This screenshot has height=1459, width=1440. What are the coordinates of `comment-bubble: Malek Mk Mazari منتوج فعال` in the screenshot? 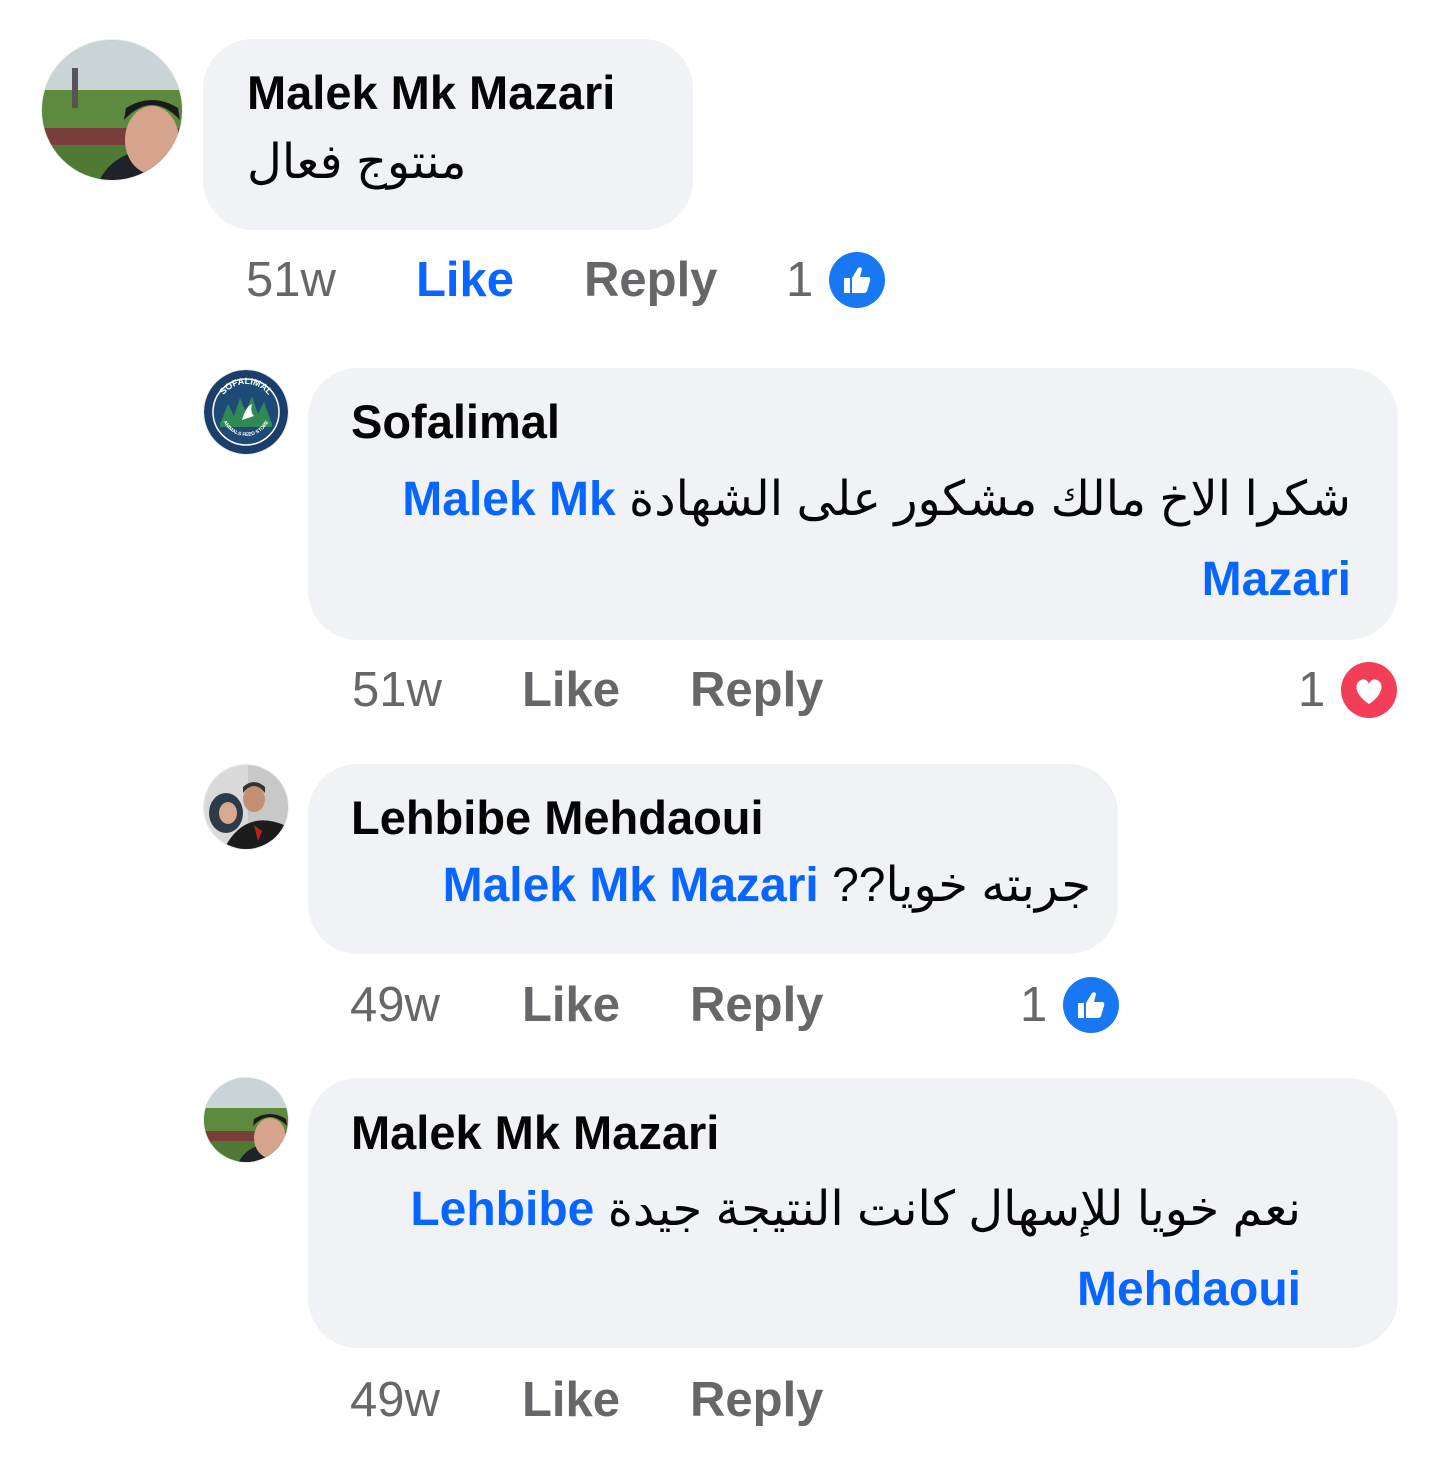 It's located at (448, 134).